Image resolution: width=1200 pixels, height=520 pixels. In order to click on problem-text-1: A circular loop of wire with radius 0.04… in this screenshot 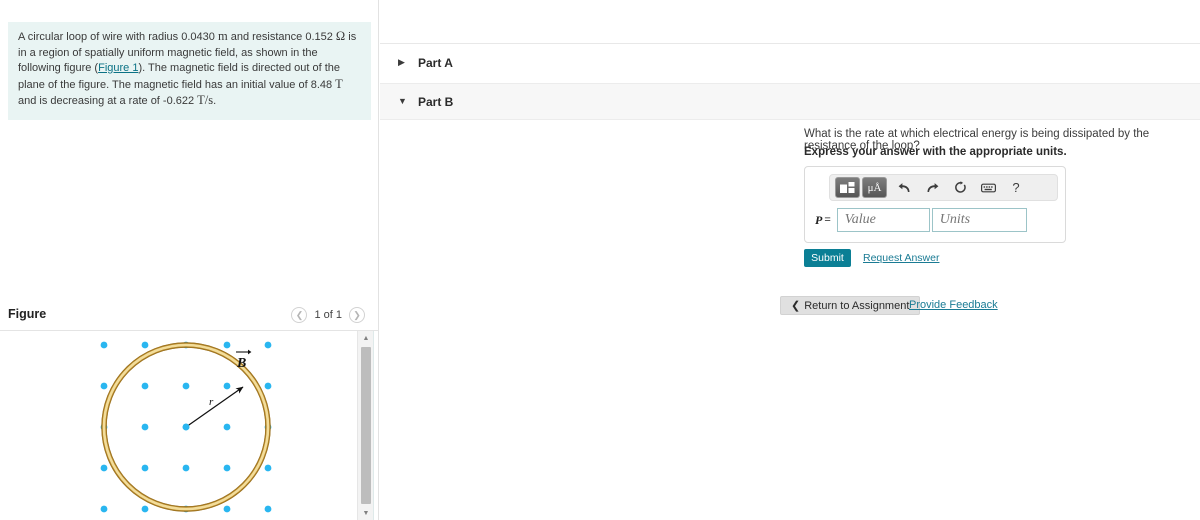, I will do `click(118, 37)`.